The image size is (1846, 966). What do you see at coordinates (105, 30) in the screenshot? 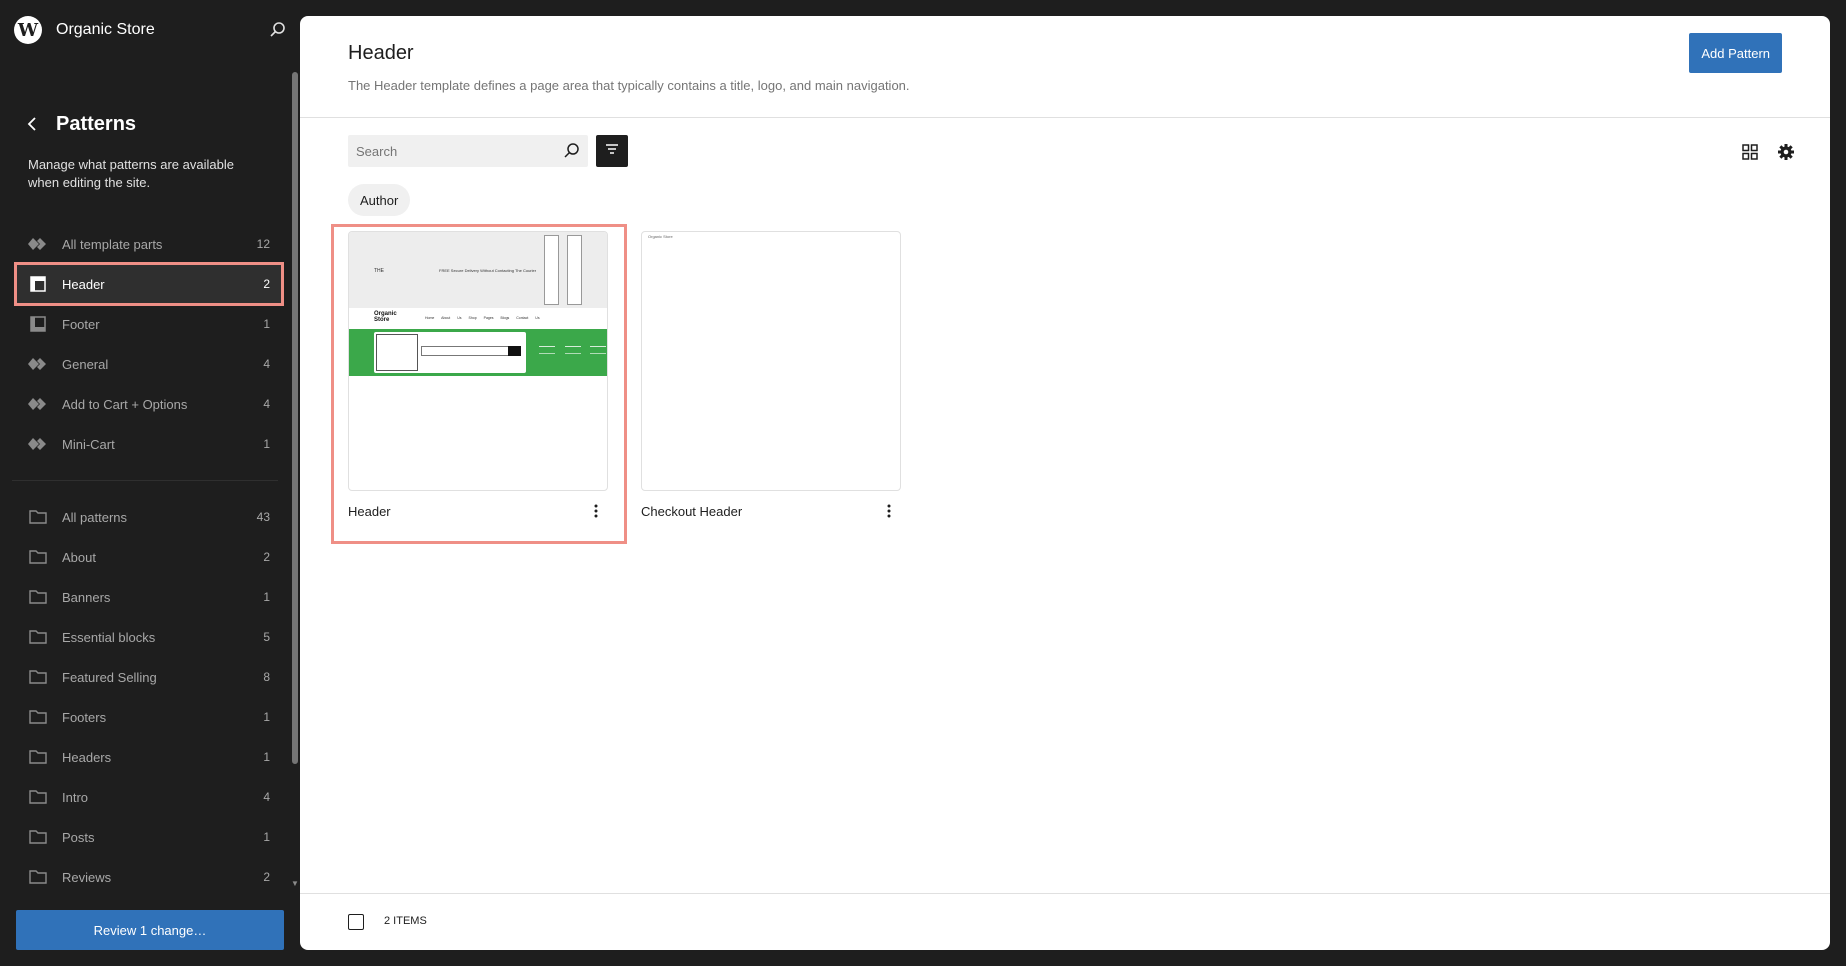
I see `site-title: Organic Store` at bounding box center [105, 30].